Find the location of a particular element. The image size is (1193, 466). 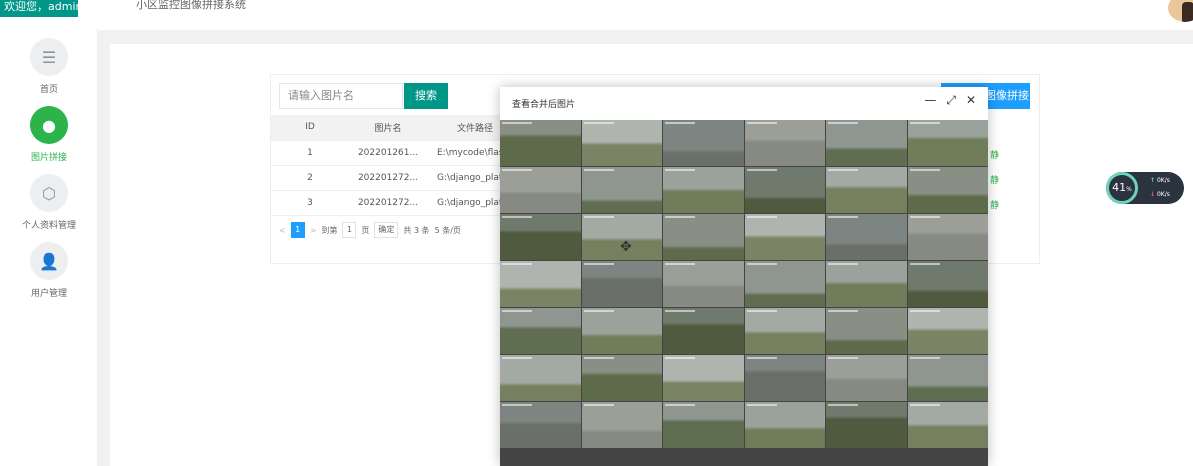

sidebar-item-label: 用户管理 is located at coordinates (48, 294).